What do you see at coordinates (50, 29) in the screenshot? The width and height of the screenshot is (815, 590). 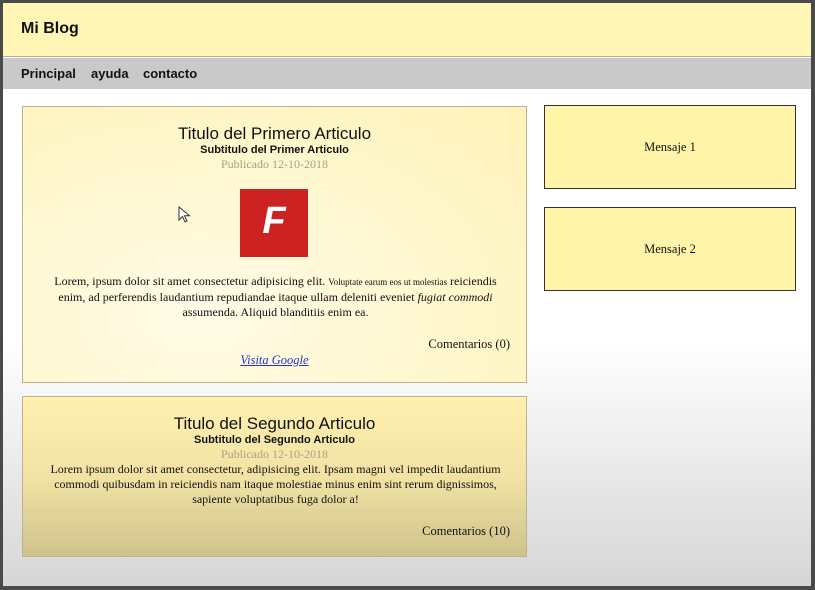 I see `site-brand: Mi Blog` at bounding box center [50, 29].